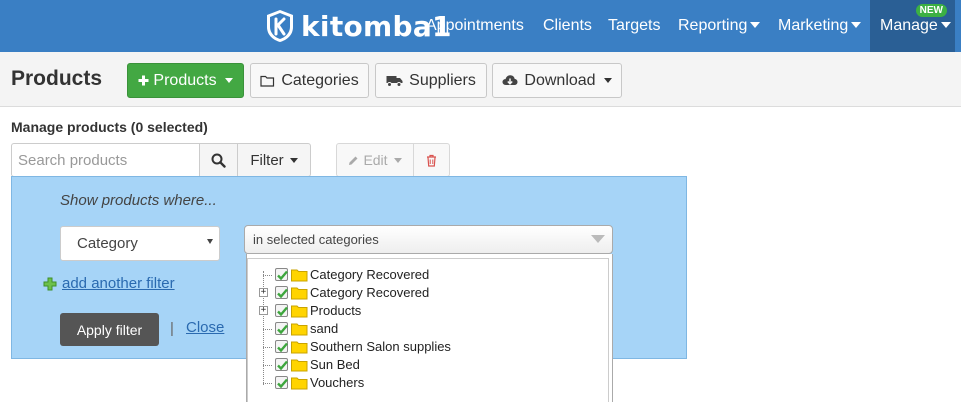 This screenshot has height=402, width=961. I want to click on category-condition-select: in selected categories, so click(428, 239).